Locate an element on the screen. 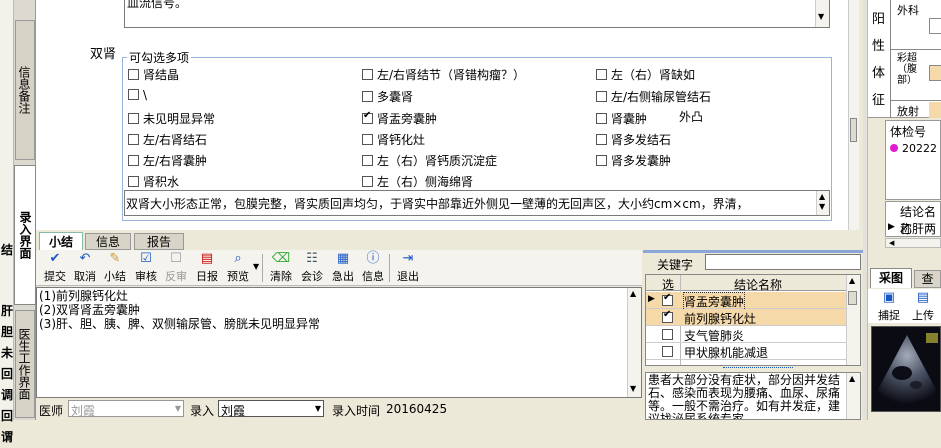 This screenshot has height=448, width=941. tab-info: 信息 is located at coordinates (108, 241).